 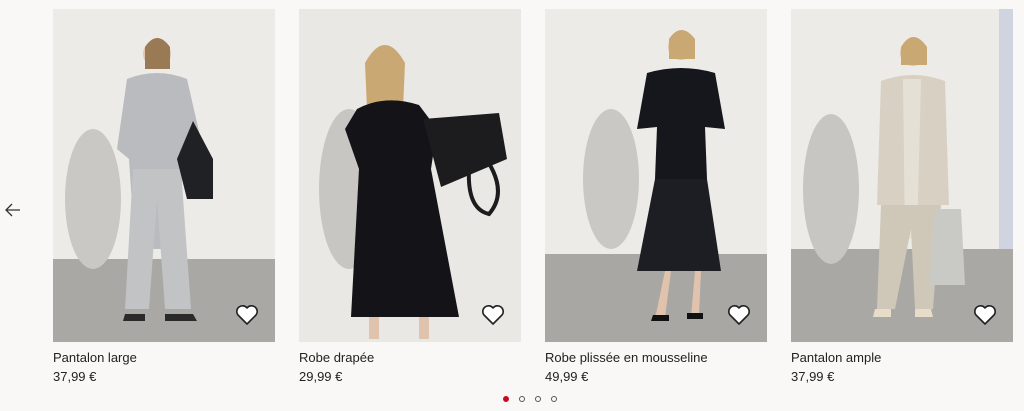 I want to click on product-price: 49,99 €, so click(x=567, y=376).